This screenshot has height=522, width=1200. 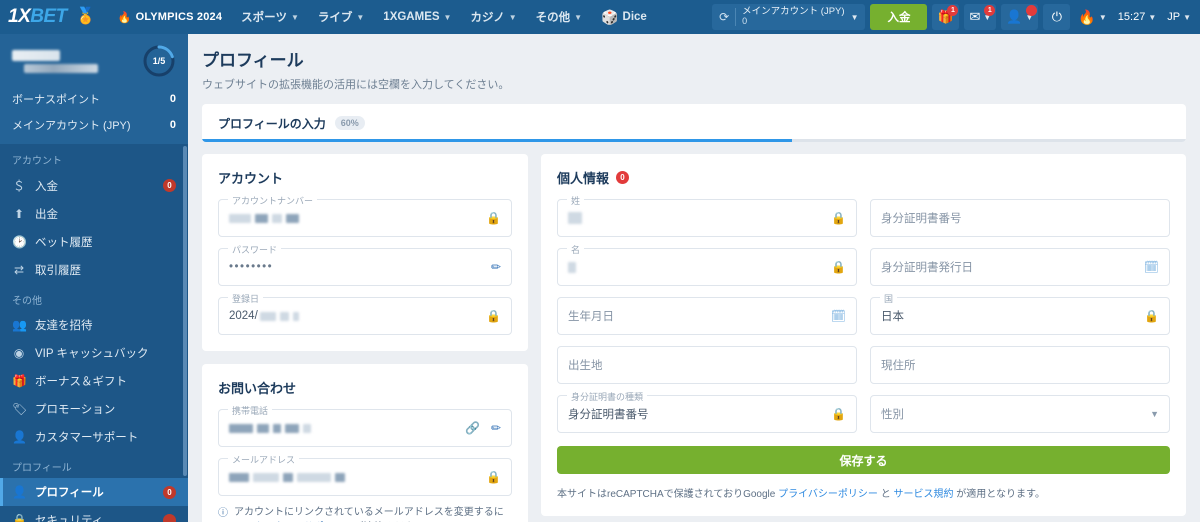 I want to click on firstname-field: 名 🔒, so click(x=707, y=264).